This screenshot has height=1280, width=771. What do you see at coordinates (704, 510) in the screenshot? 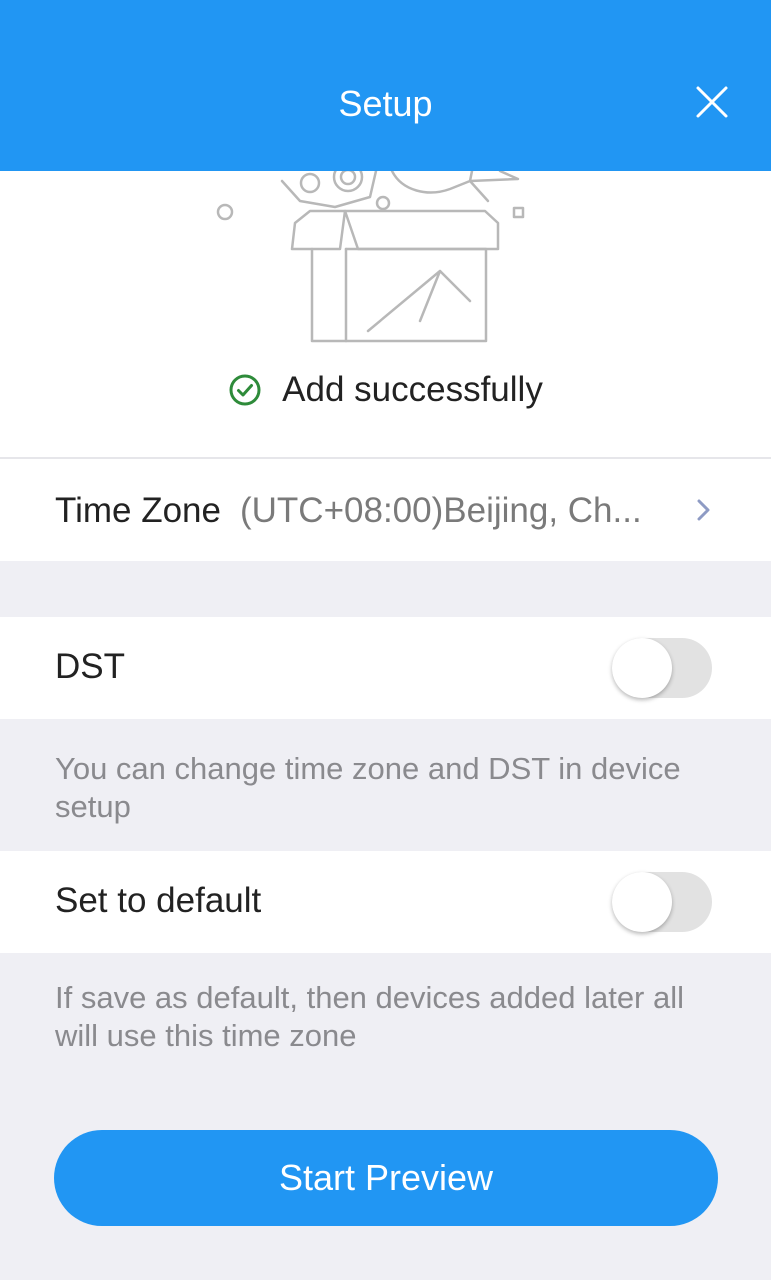
I see `chevron-right-icon` at bounding box center [704, 510].